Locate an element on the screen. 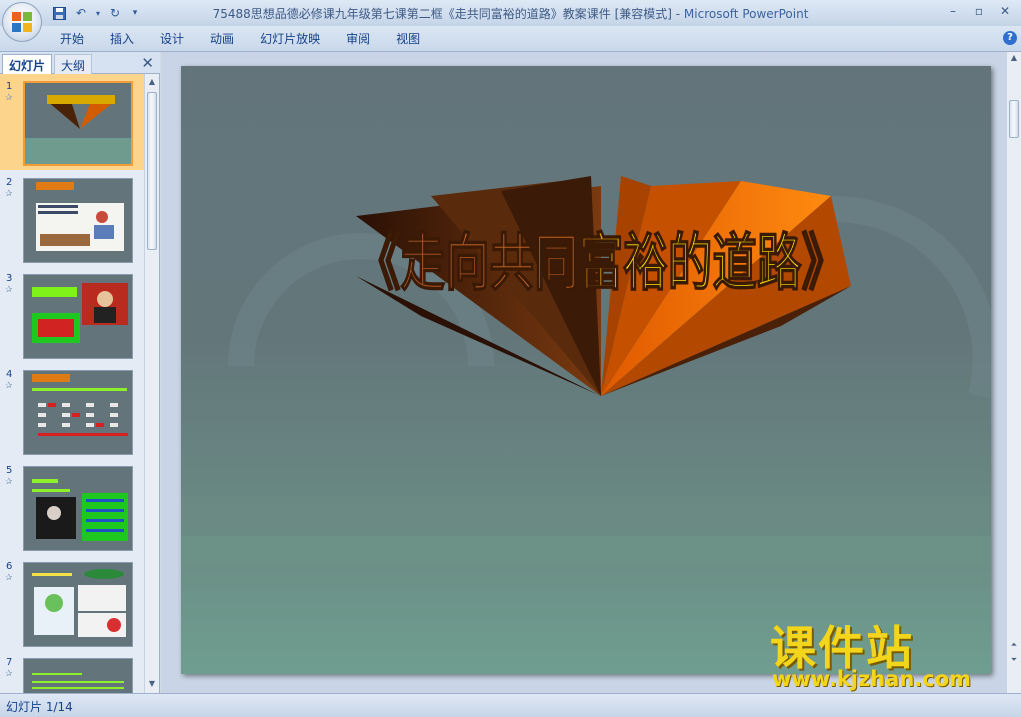 The width and height of the screenshot is (1021, 717). thumbnail-row-3: 3 ✰ is located at coordinates (72, 314).